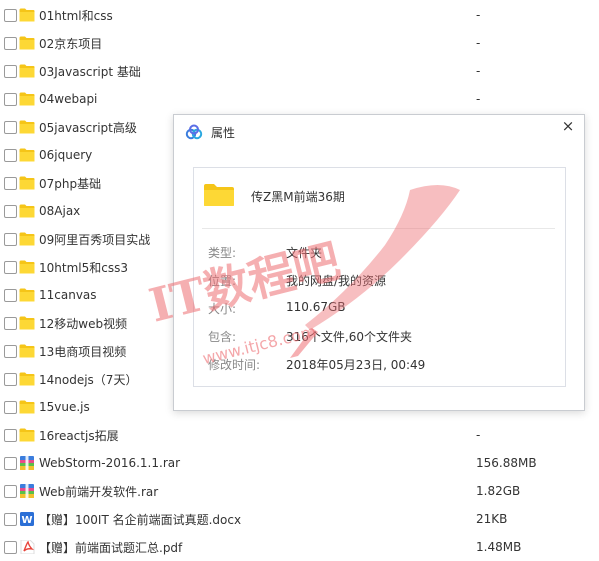 The height and width of the screenshot is (561, 599). Describe the element at coordinates (299, 463) in the screenshot. I see `file-row: WebStorm-2016.1.1.rar 156.88MB` at that location.